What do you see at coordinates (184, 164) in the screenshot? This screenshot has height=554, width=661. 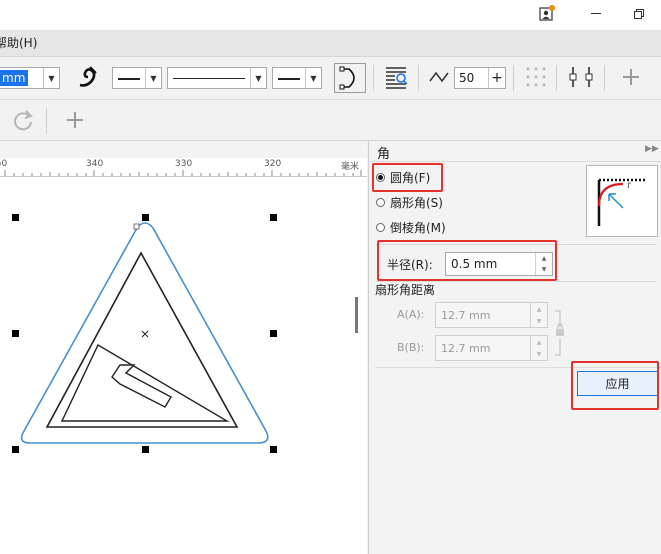 I see `ruler-tick-label: 330` at bounding box center [184, 164].